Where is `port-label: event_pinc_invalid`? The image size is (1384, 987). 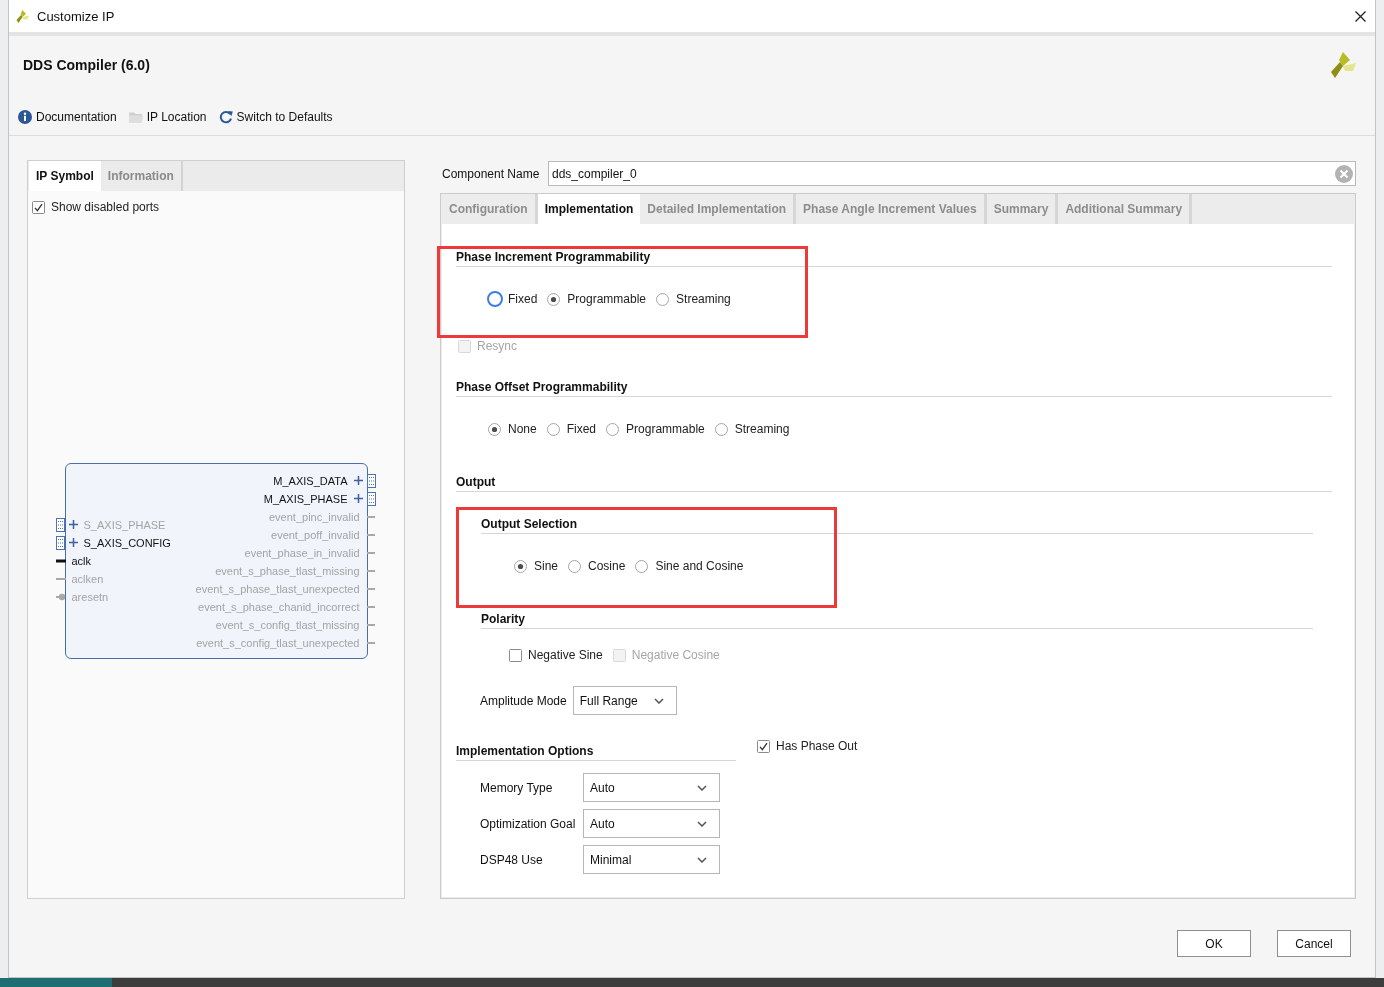
port-label: event_pinc_invalid is located at coordinates (314, 516).